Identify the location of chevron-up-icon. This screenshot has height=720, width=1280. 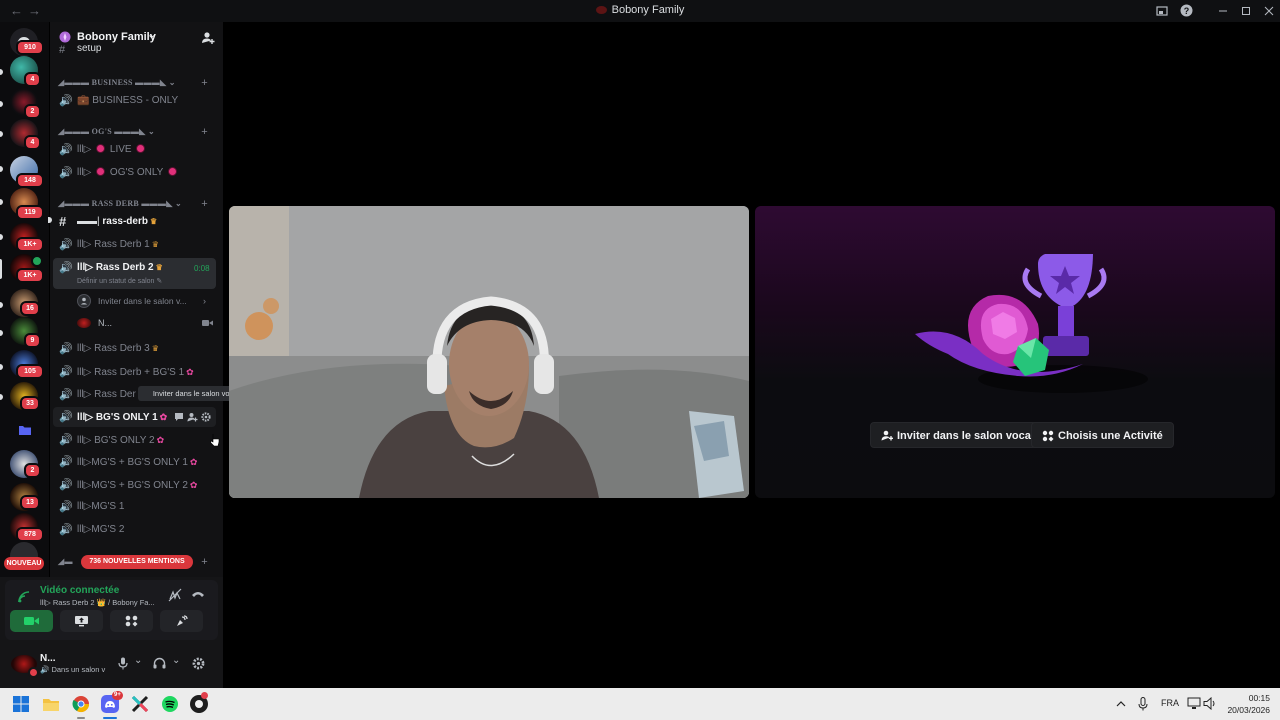
(1121, 703).